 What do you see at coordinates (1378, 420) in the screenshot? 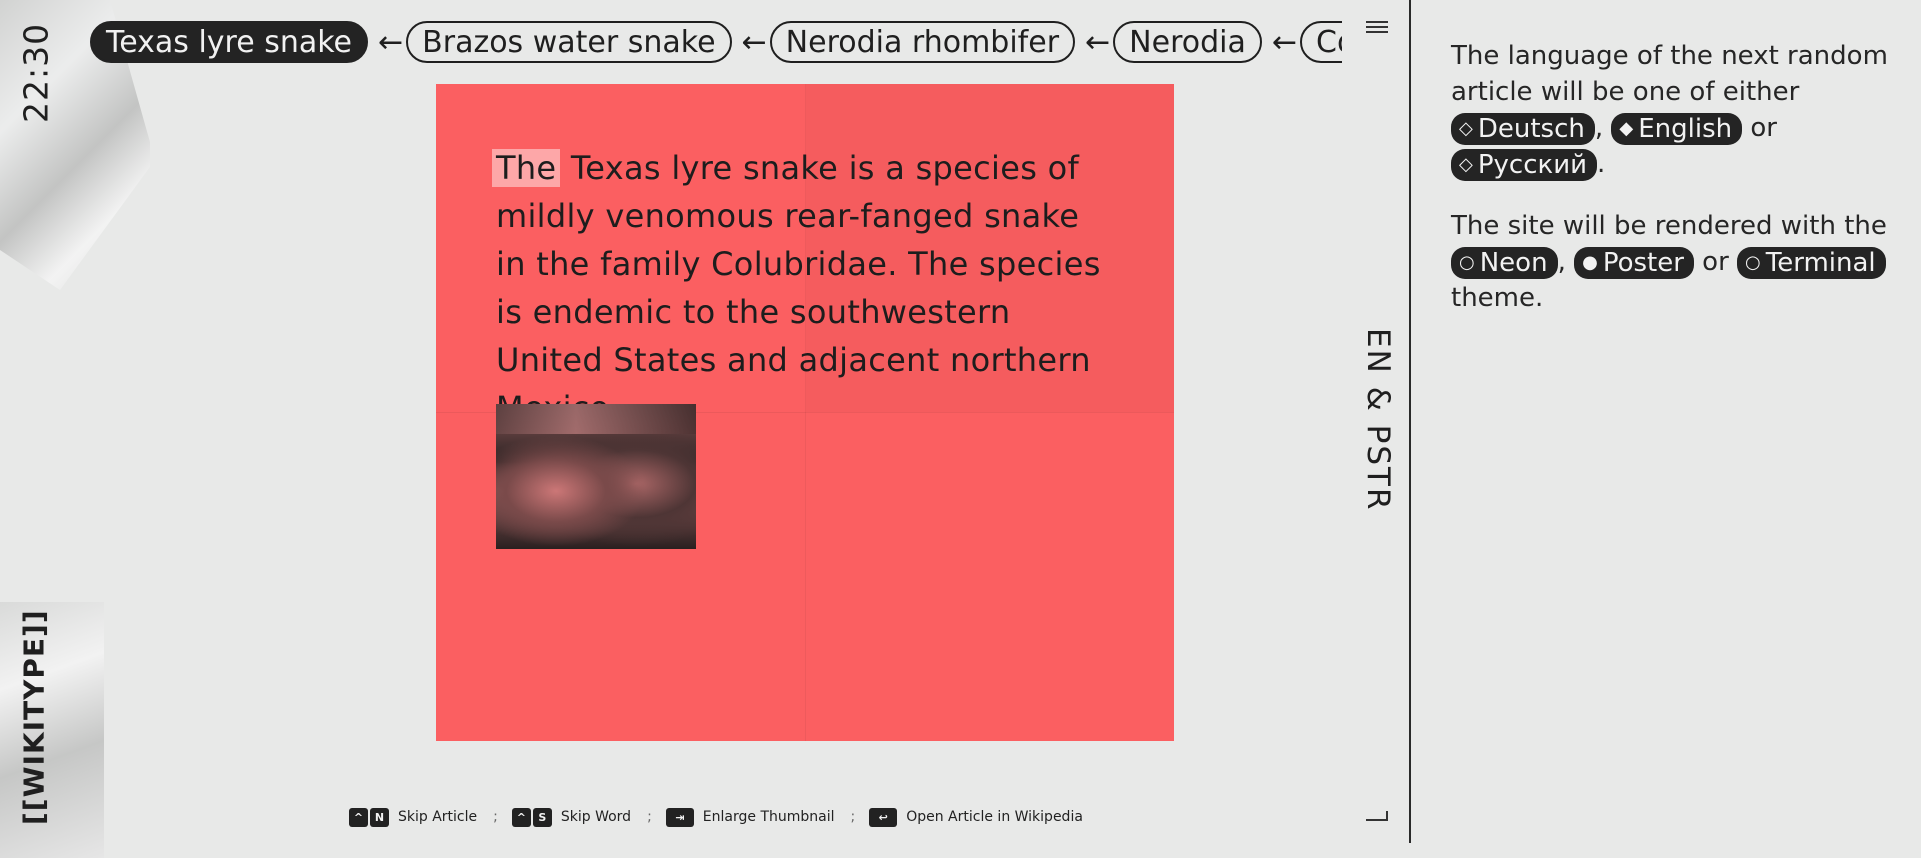
I see `language-theme-label: EN & PSTR` at bounding box center [1378, 420].